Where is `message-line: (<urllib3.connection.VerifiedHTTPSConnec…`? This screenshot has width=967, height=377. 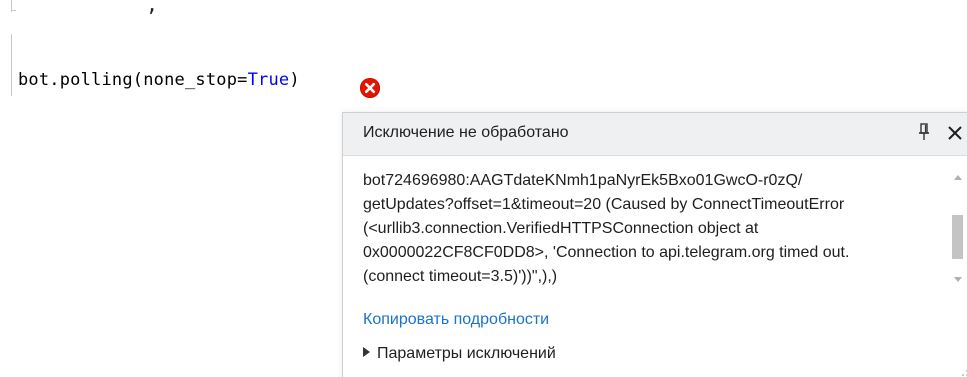 message-line: (<urllib3.connection.VerifiedHTTPSConnec… is located at coordinates (561, 228).